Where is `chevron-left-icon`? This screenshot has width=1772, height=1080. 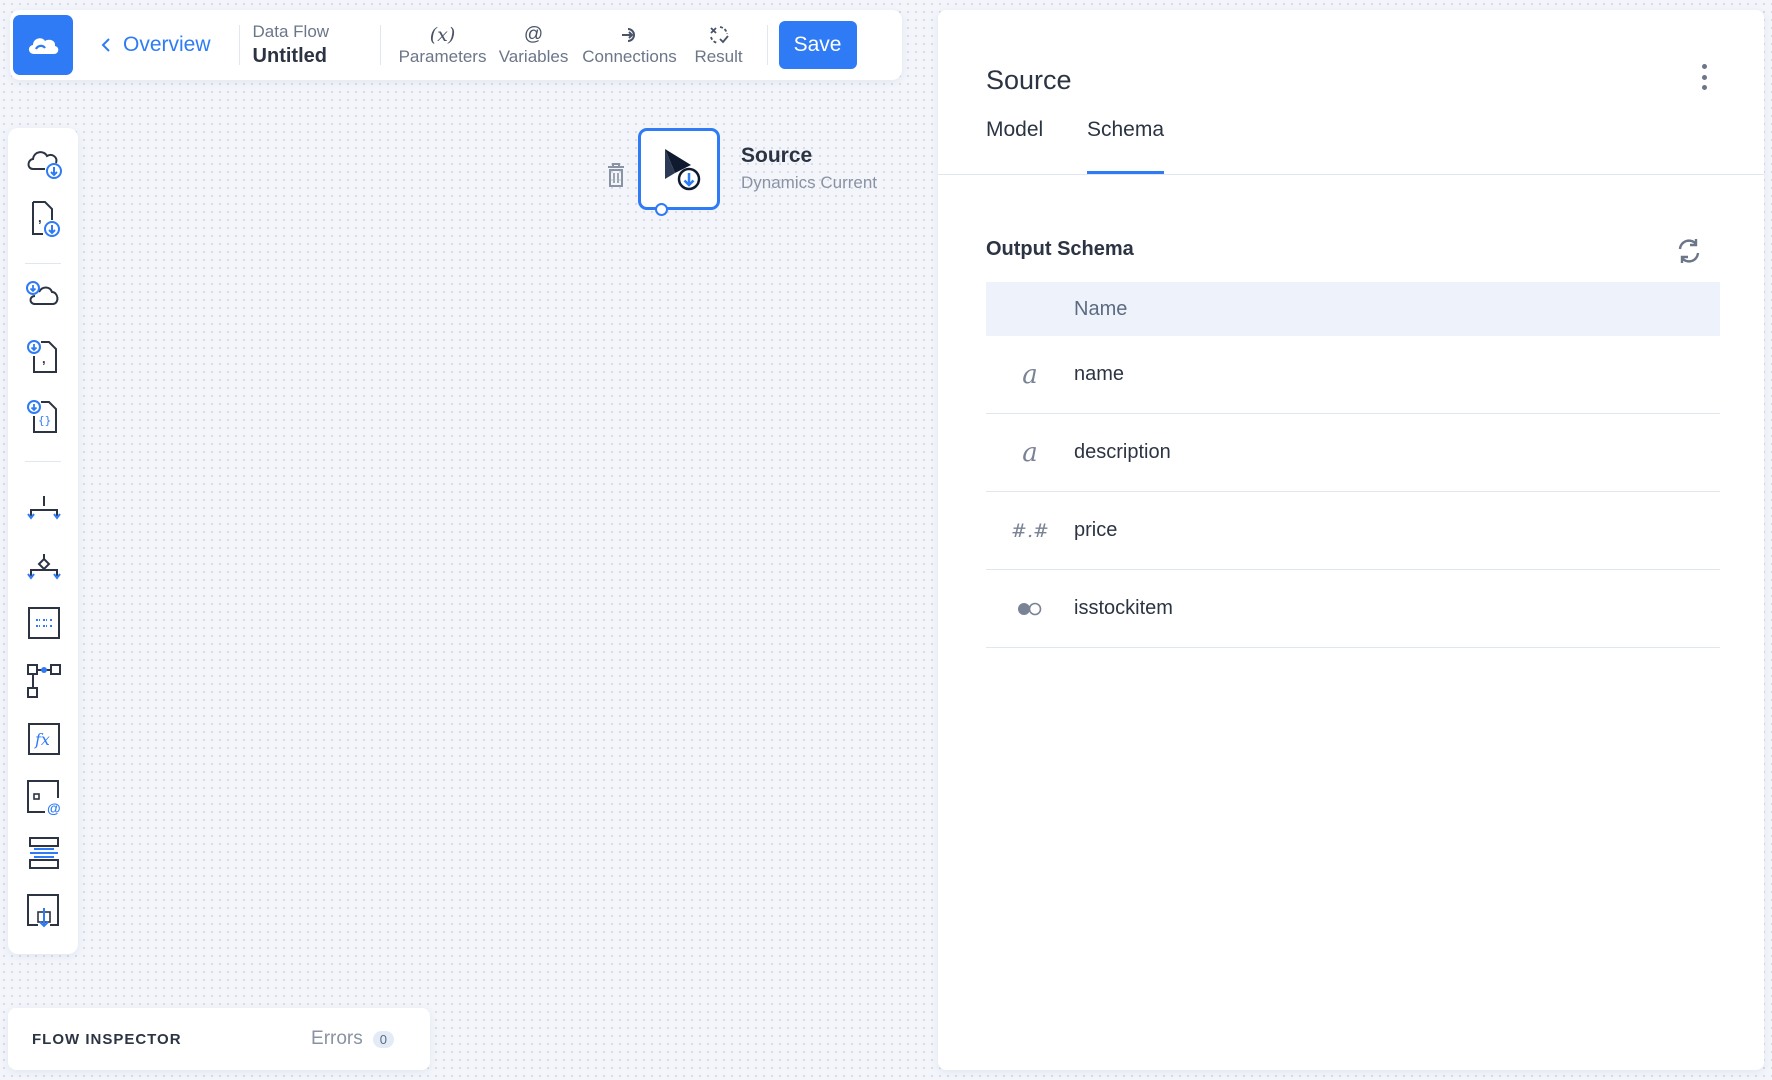
chevron-left-icon is located at coordinates (105, 45).